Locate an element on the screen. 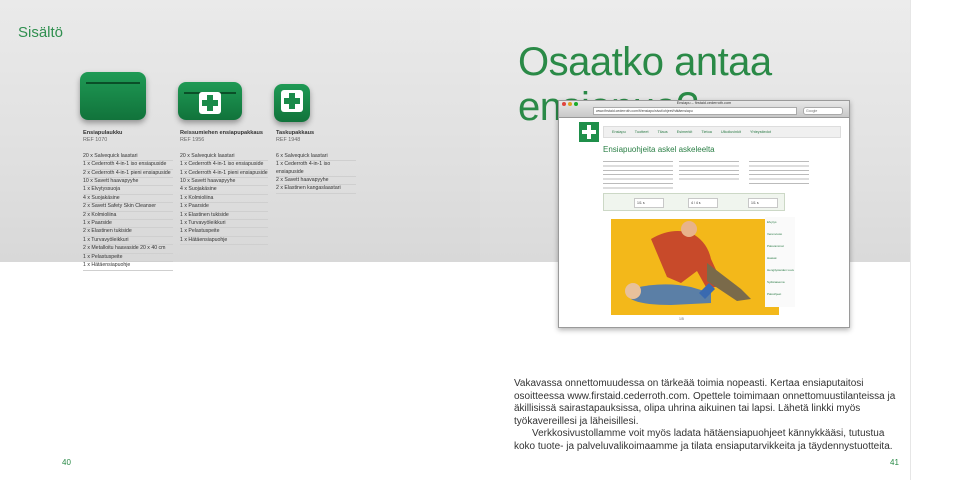  kit-item: 1 x Cederroth 4-in-1 pieni ensiapuside is located at coordinates (224, 174).